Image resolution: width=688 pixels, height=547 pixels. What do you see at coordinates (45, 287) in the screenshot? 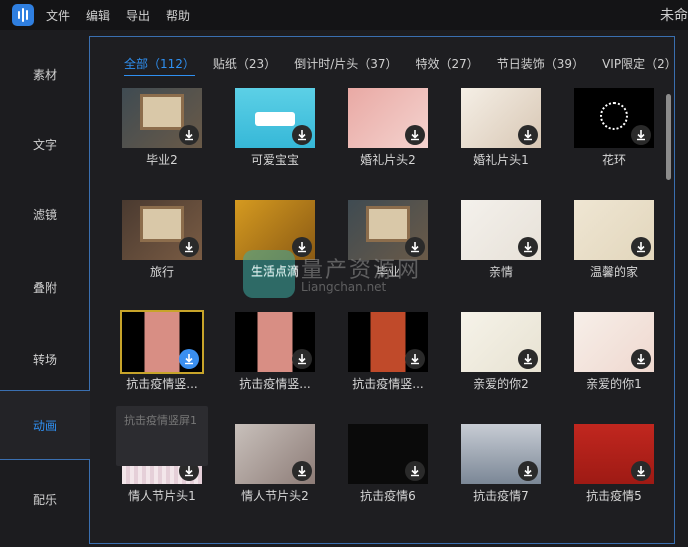
I see `sidebar-item-overlay: 叠附` at bounding box center [45, 287].